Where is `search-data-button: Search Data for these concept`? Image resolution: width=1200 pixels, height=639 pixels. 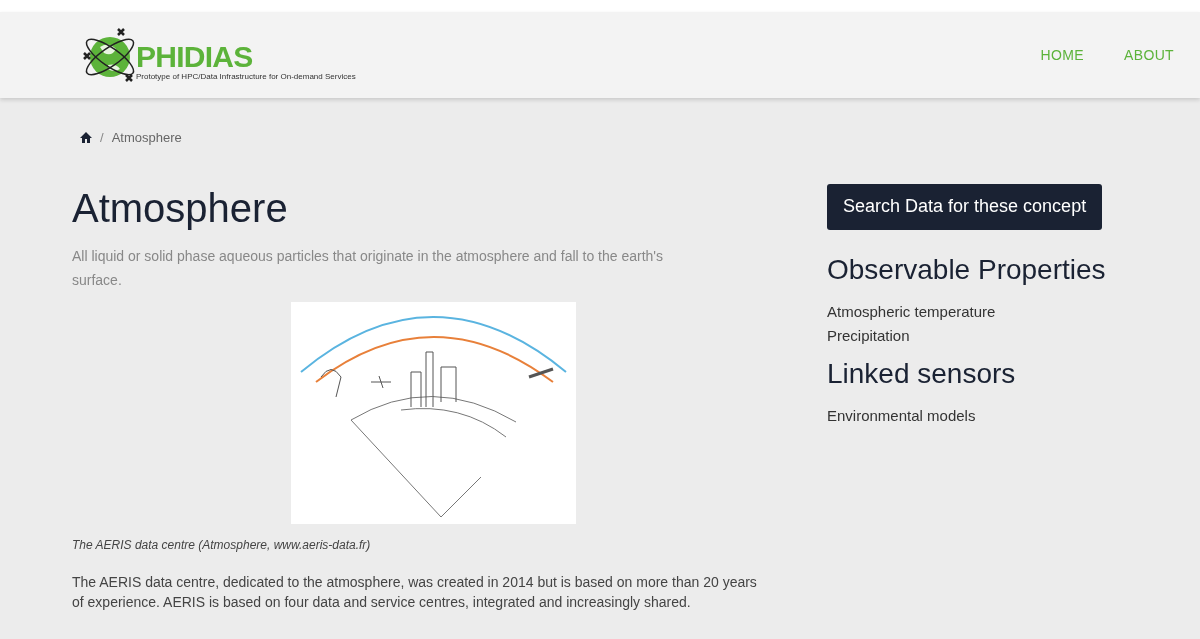
search-data-button: Search Data for these concept is located at coordinates (965, 206).